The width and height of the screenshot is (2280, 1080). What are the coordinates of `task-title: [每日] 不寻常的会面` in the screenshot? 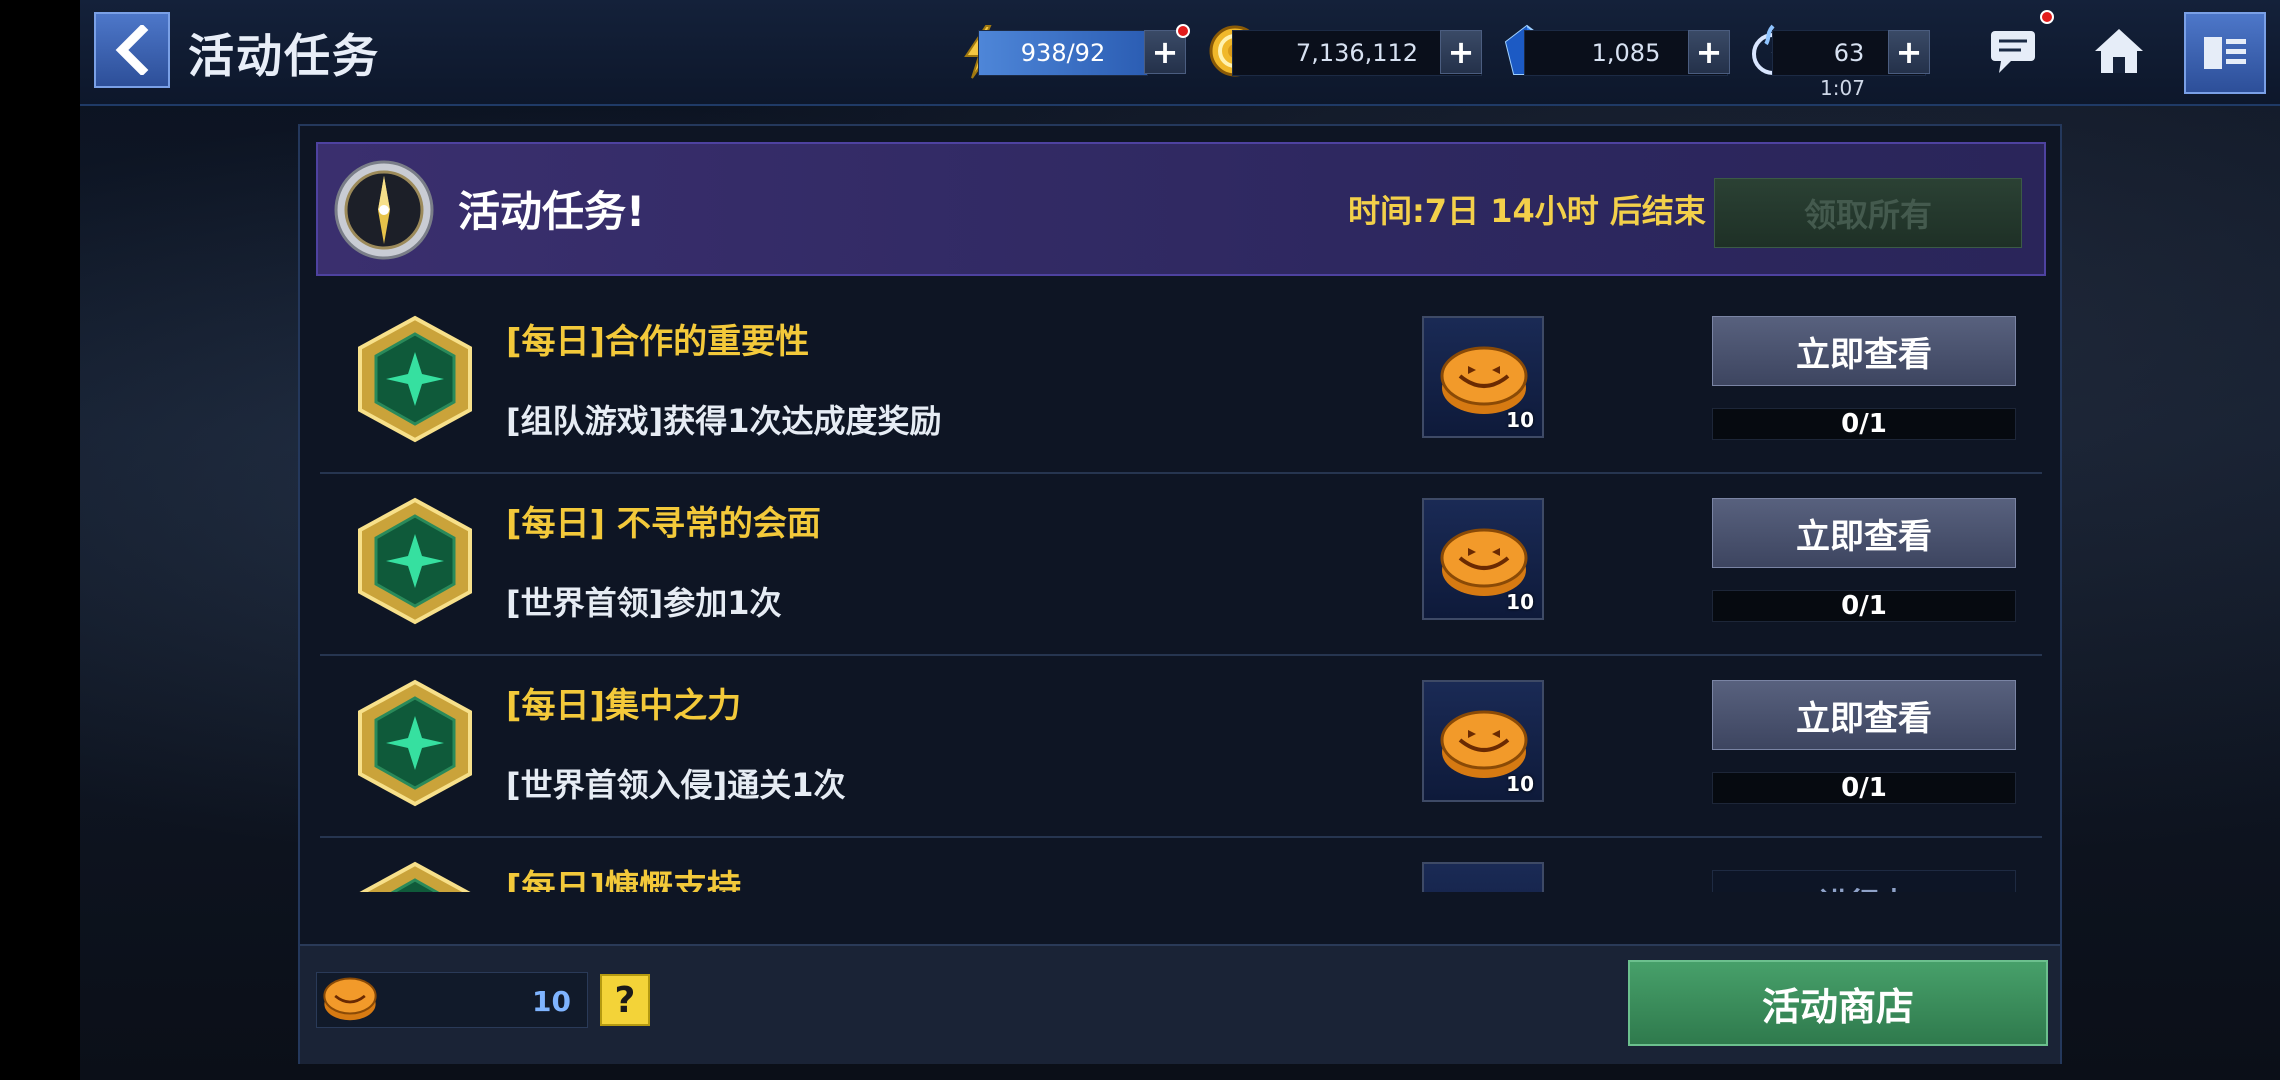 It's located at (663, 524).